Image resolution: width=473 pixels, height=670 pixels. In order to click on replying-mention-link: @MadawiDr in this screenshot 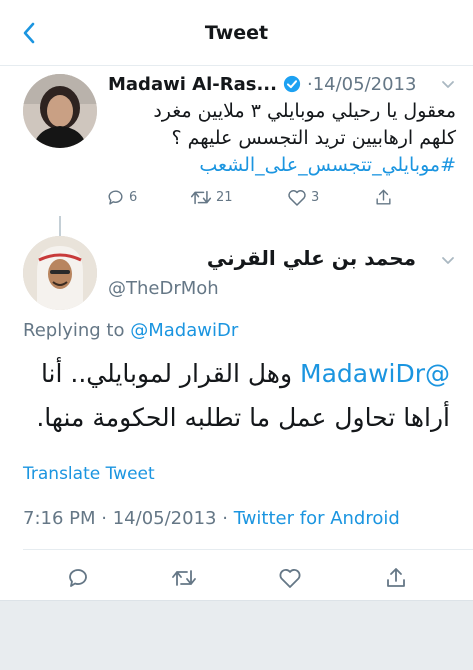, I will do `click(184, 330)`.